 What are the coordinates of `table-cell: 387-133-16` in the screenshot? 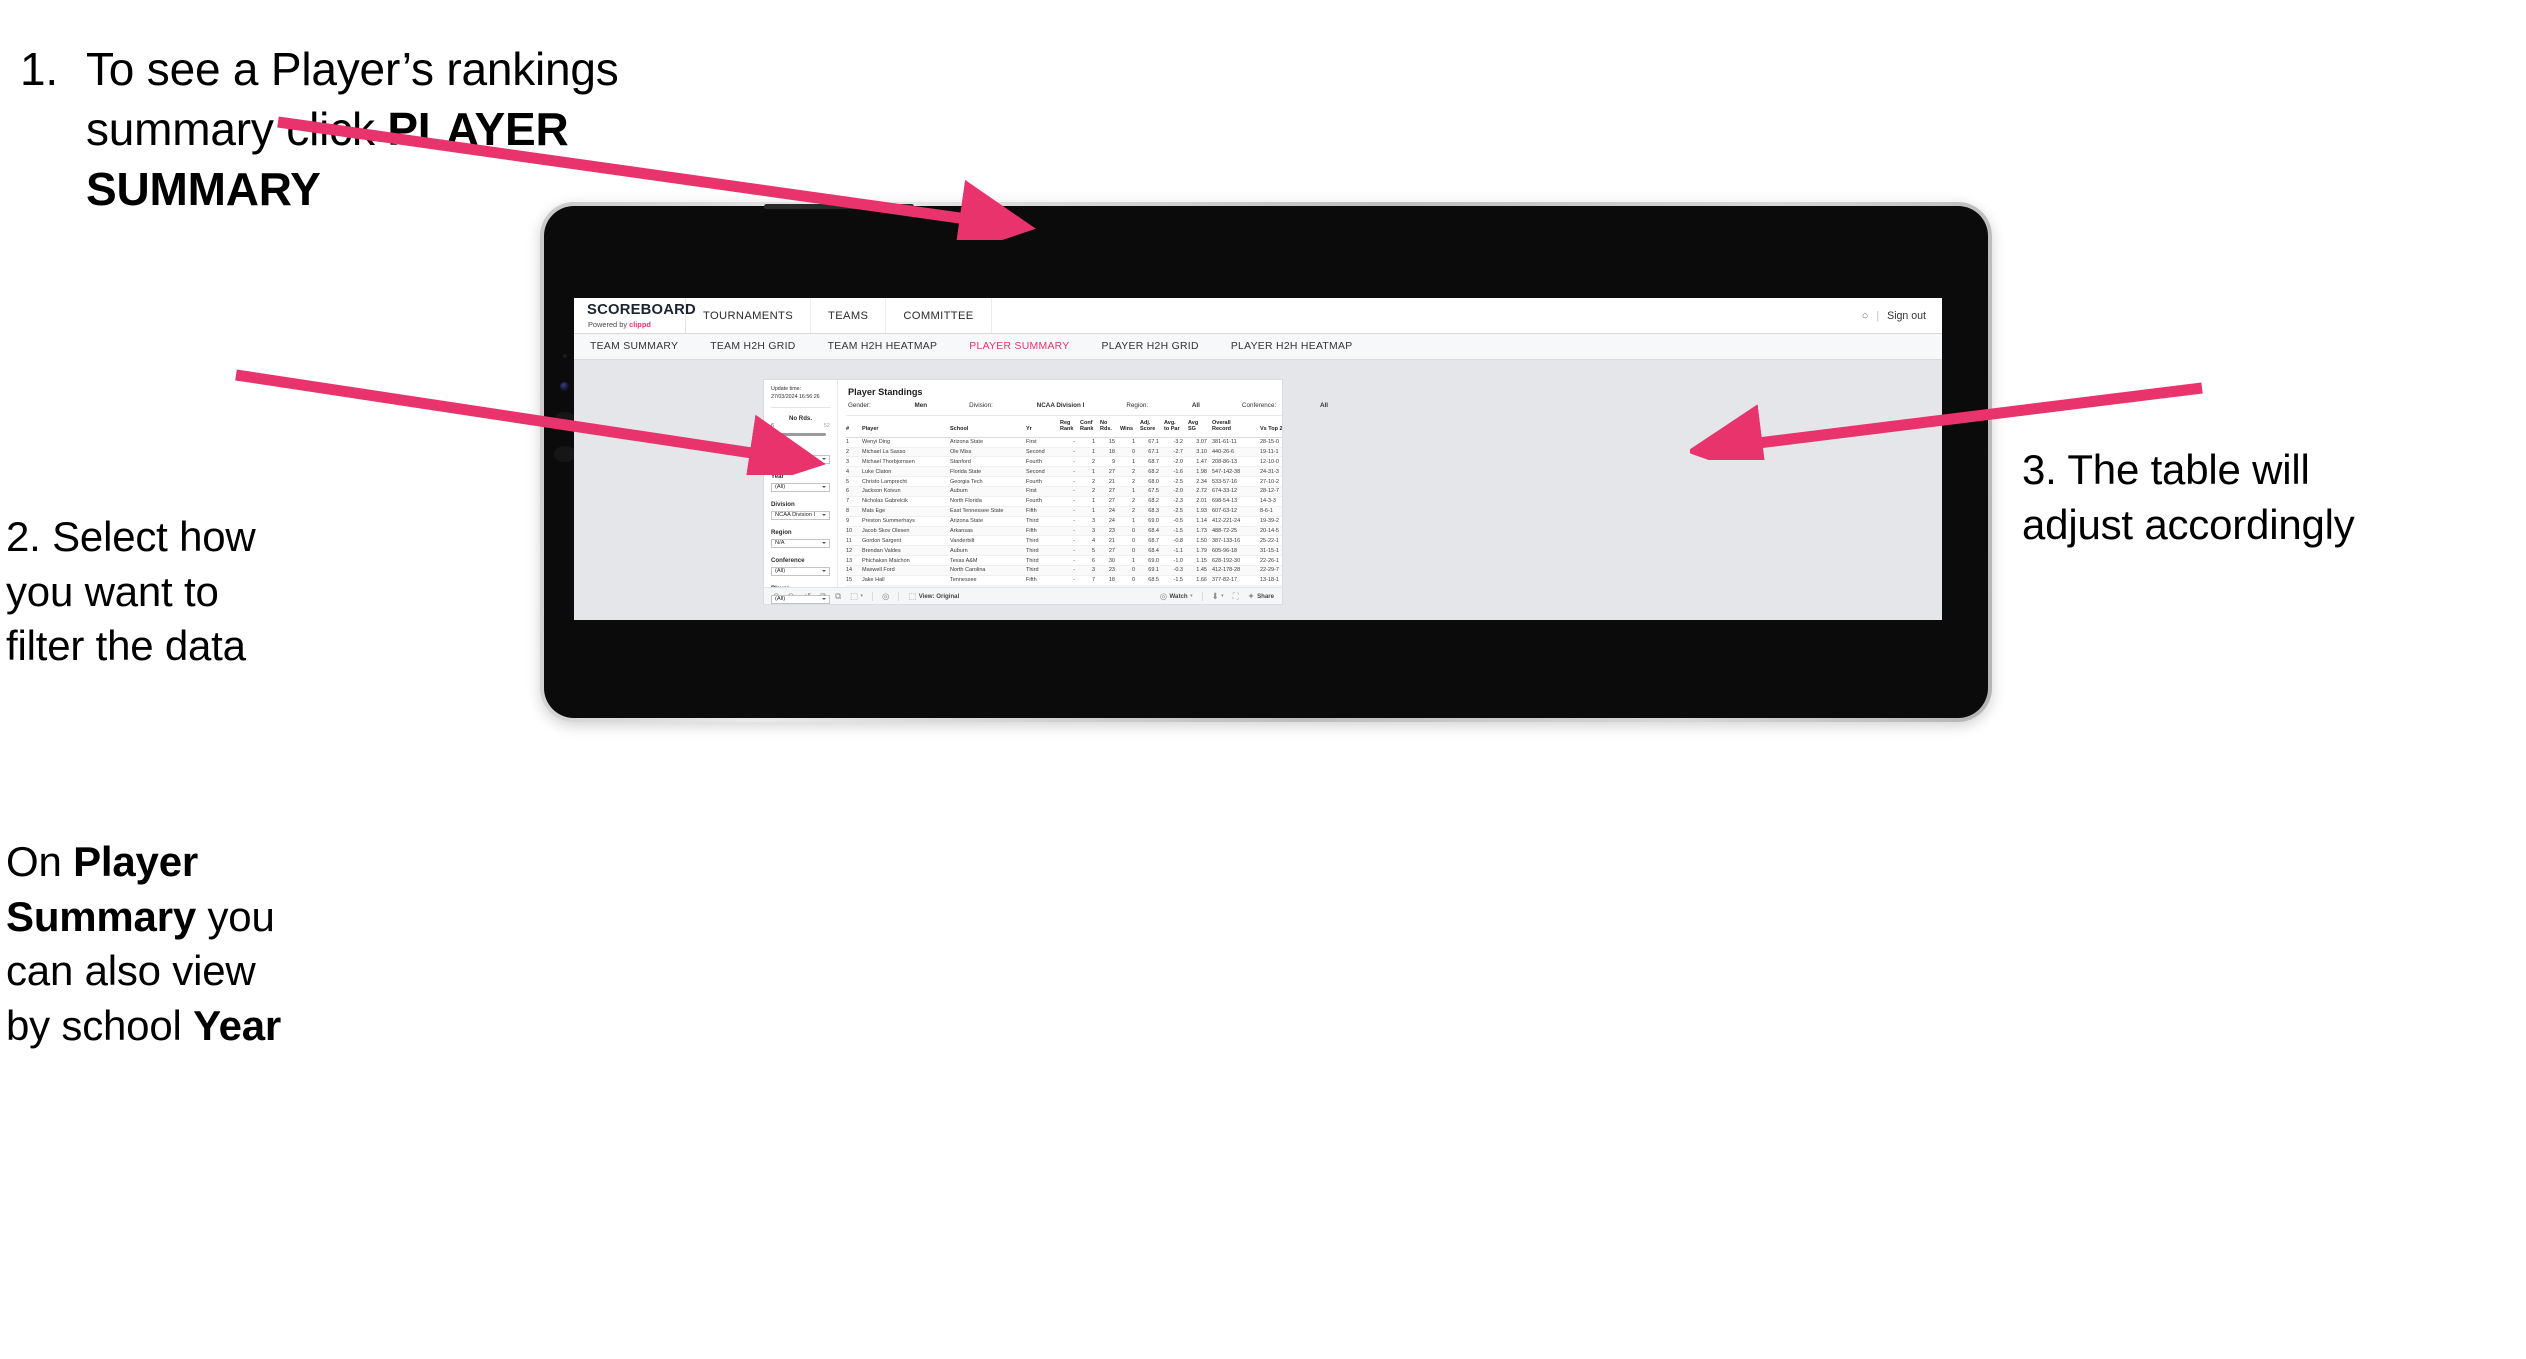 It's located at (1236, 541).